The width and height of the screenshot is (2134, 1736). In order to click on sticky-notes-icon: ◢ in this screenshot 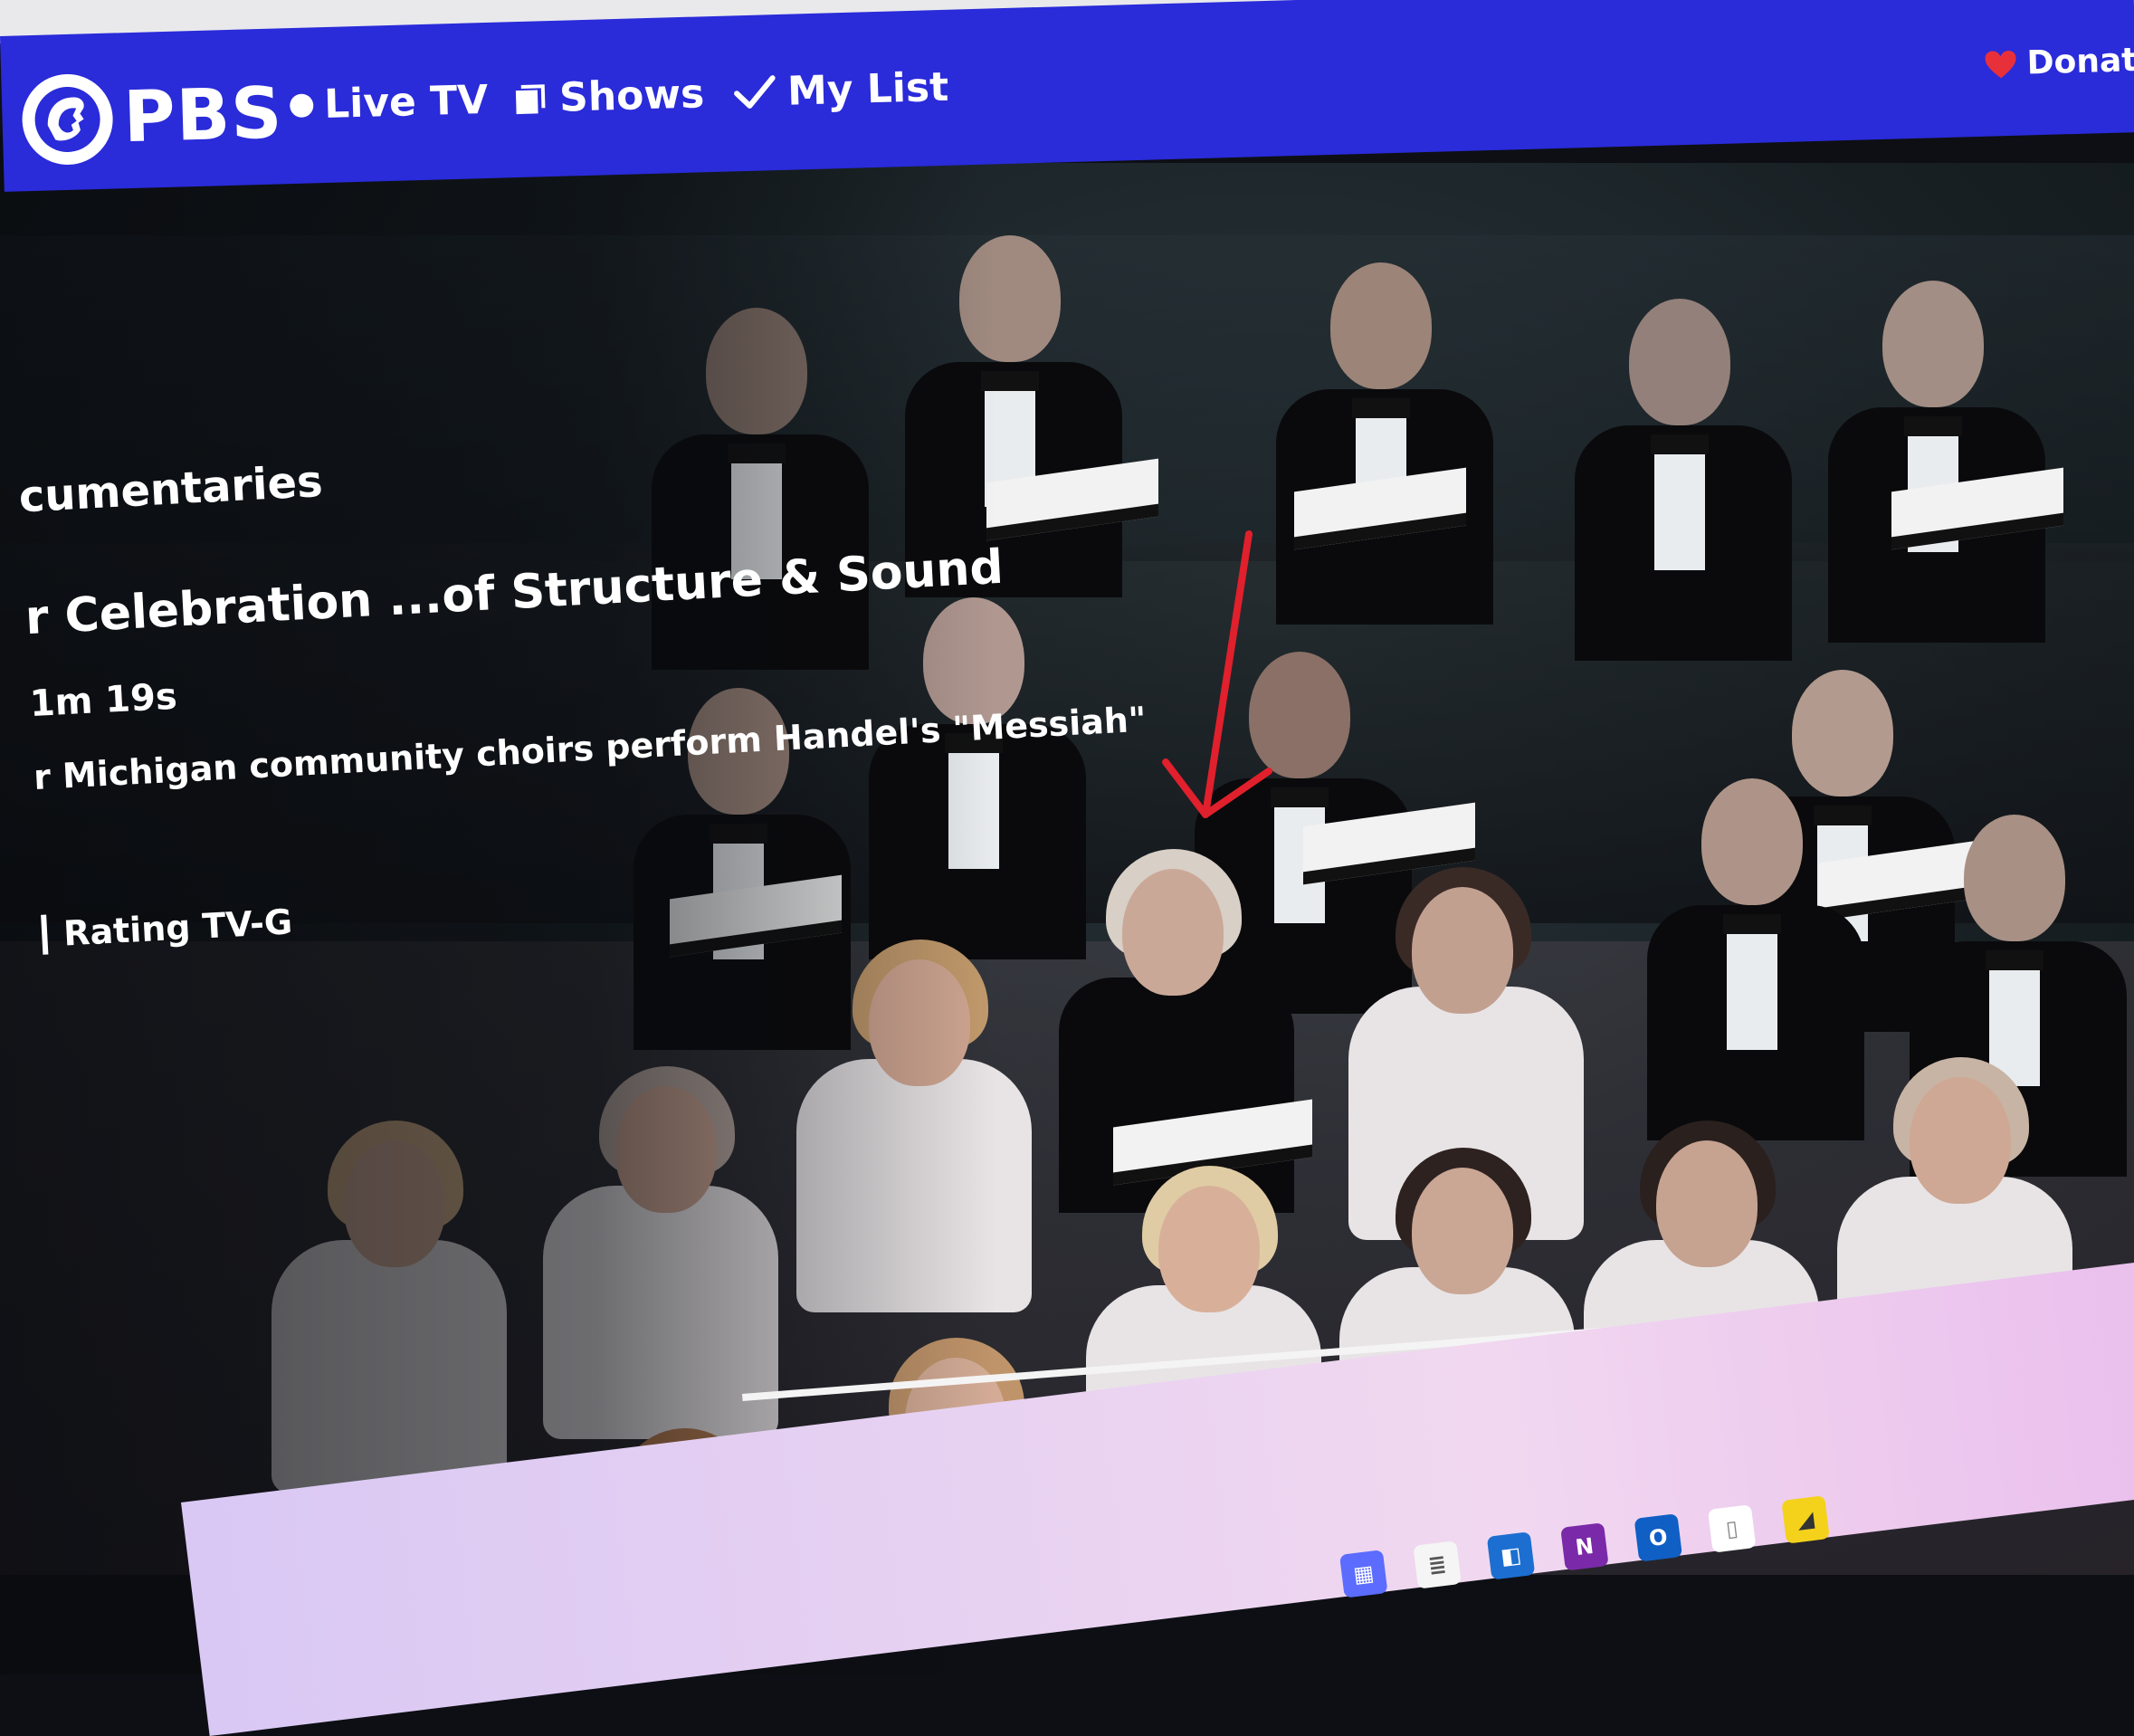, I will do `click(1806, 1519)`.